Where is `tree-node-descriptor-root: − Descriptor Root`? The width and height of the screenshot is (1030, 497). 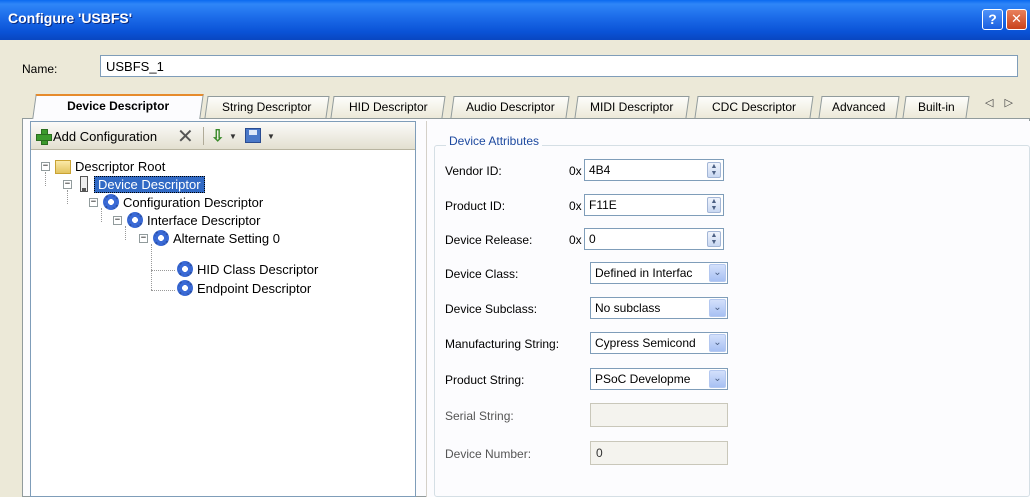
tree-node-descriptor-root: − Descriptor Root is located at coordinates (103, 166).